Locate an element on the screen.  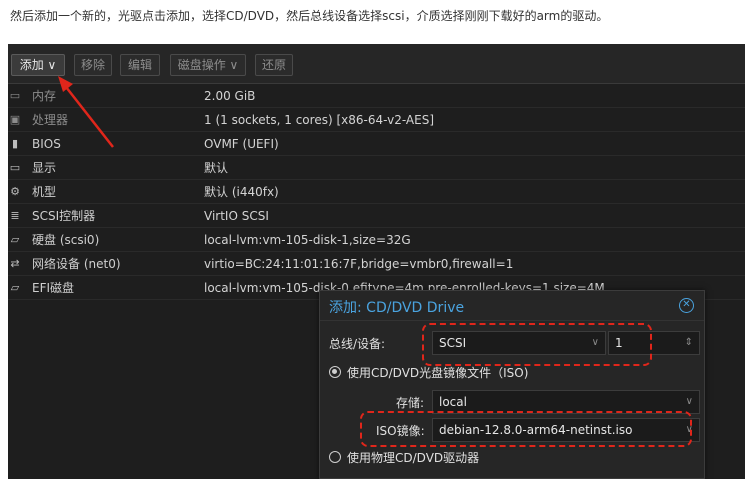
annotation-arrow is located at coordinates (86, 112).